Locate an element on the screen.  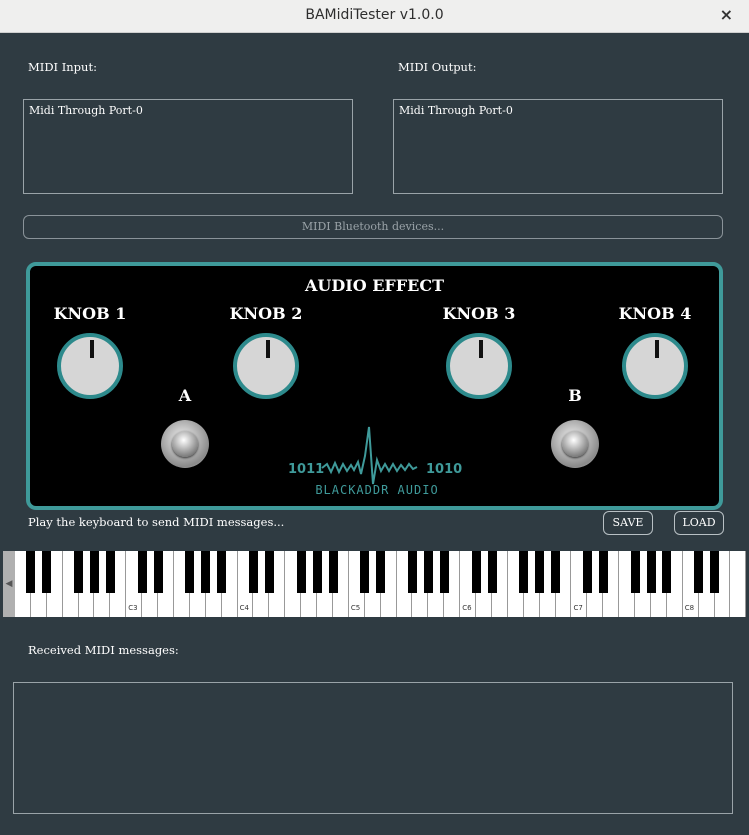
switch-b-label: B is located at coordinates (575, 395).